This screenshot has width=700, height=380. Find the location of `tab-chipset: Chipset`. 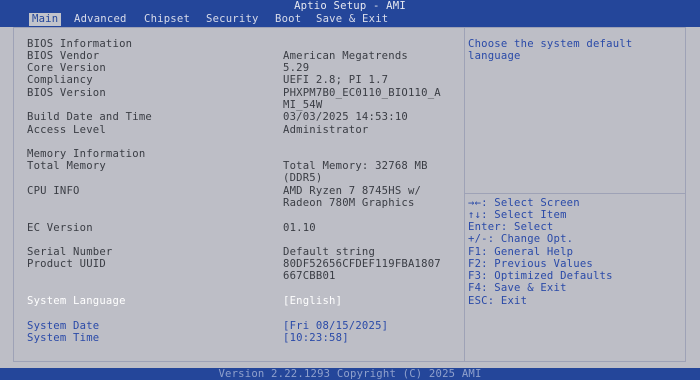

tab-chipset: Chipset is located at coordinates (167, 19).